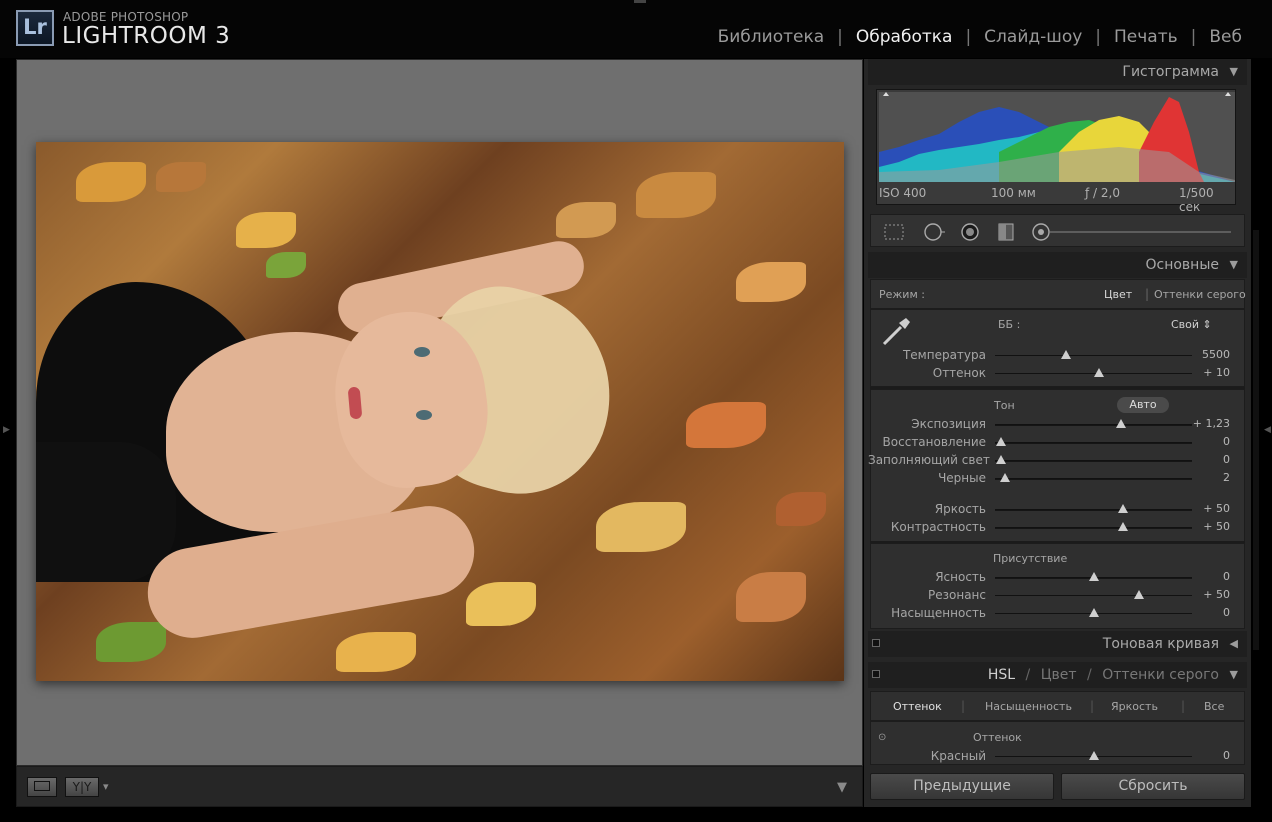  Describe the element at coordinates (1057, 137) in the screenshot. I see `histogram-graph` at that location.